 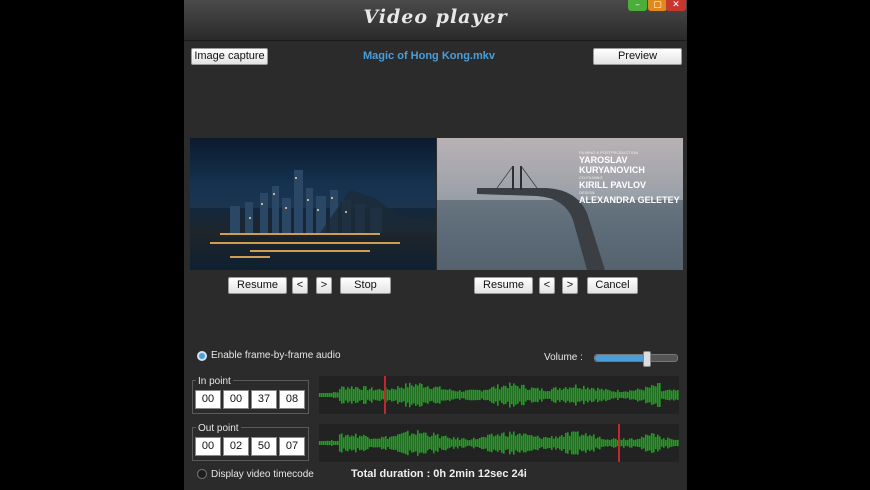 What do you see at coordinates (236, 399) in the screenshot?
I see `in-point-minutes: 00` at bounding box center [236, 399].